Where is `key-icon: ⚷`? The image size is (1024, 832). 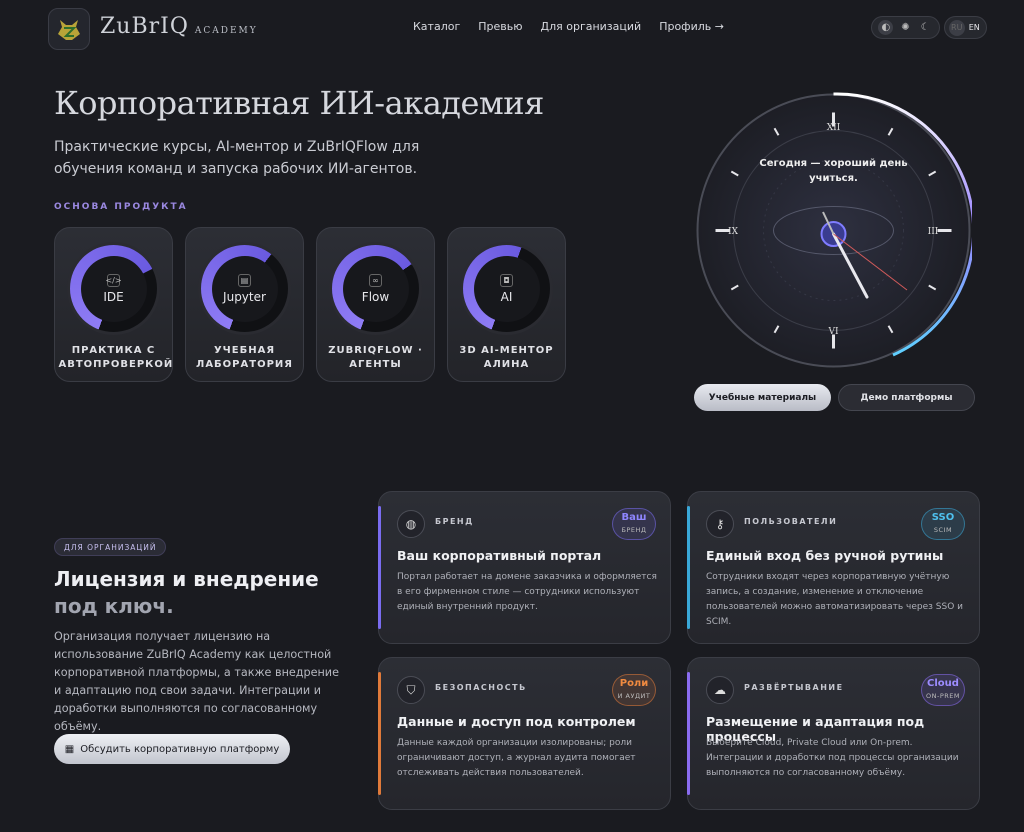
key-icon: ⚷ is located at coordinates (720, 524).